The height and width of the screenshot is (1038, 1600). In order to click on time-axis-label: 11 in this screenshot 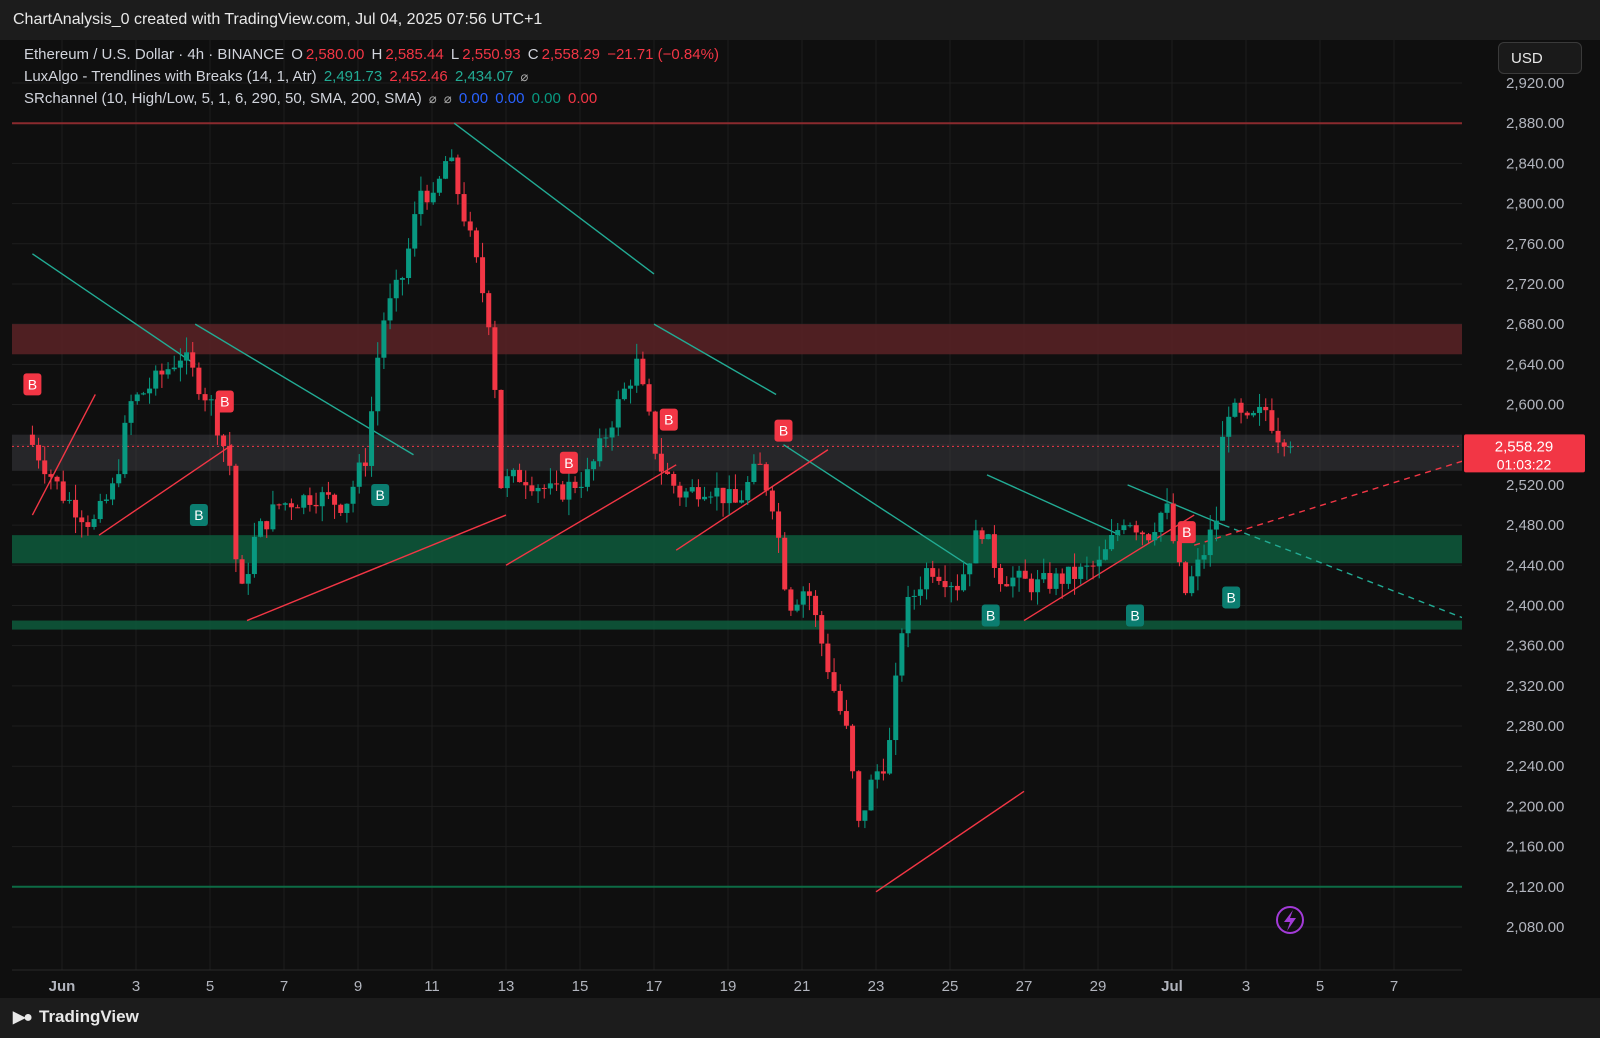, I will do `click(432, 986)`.